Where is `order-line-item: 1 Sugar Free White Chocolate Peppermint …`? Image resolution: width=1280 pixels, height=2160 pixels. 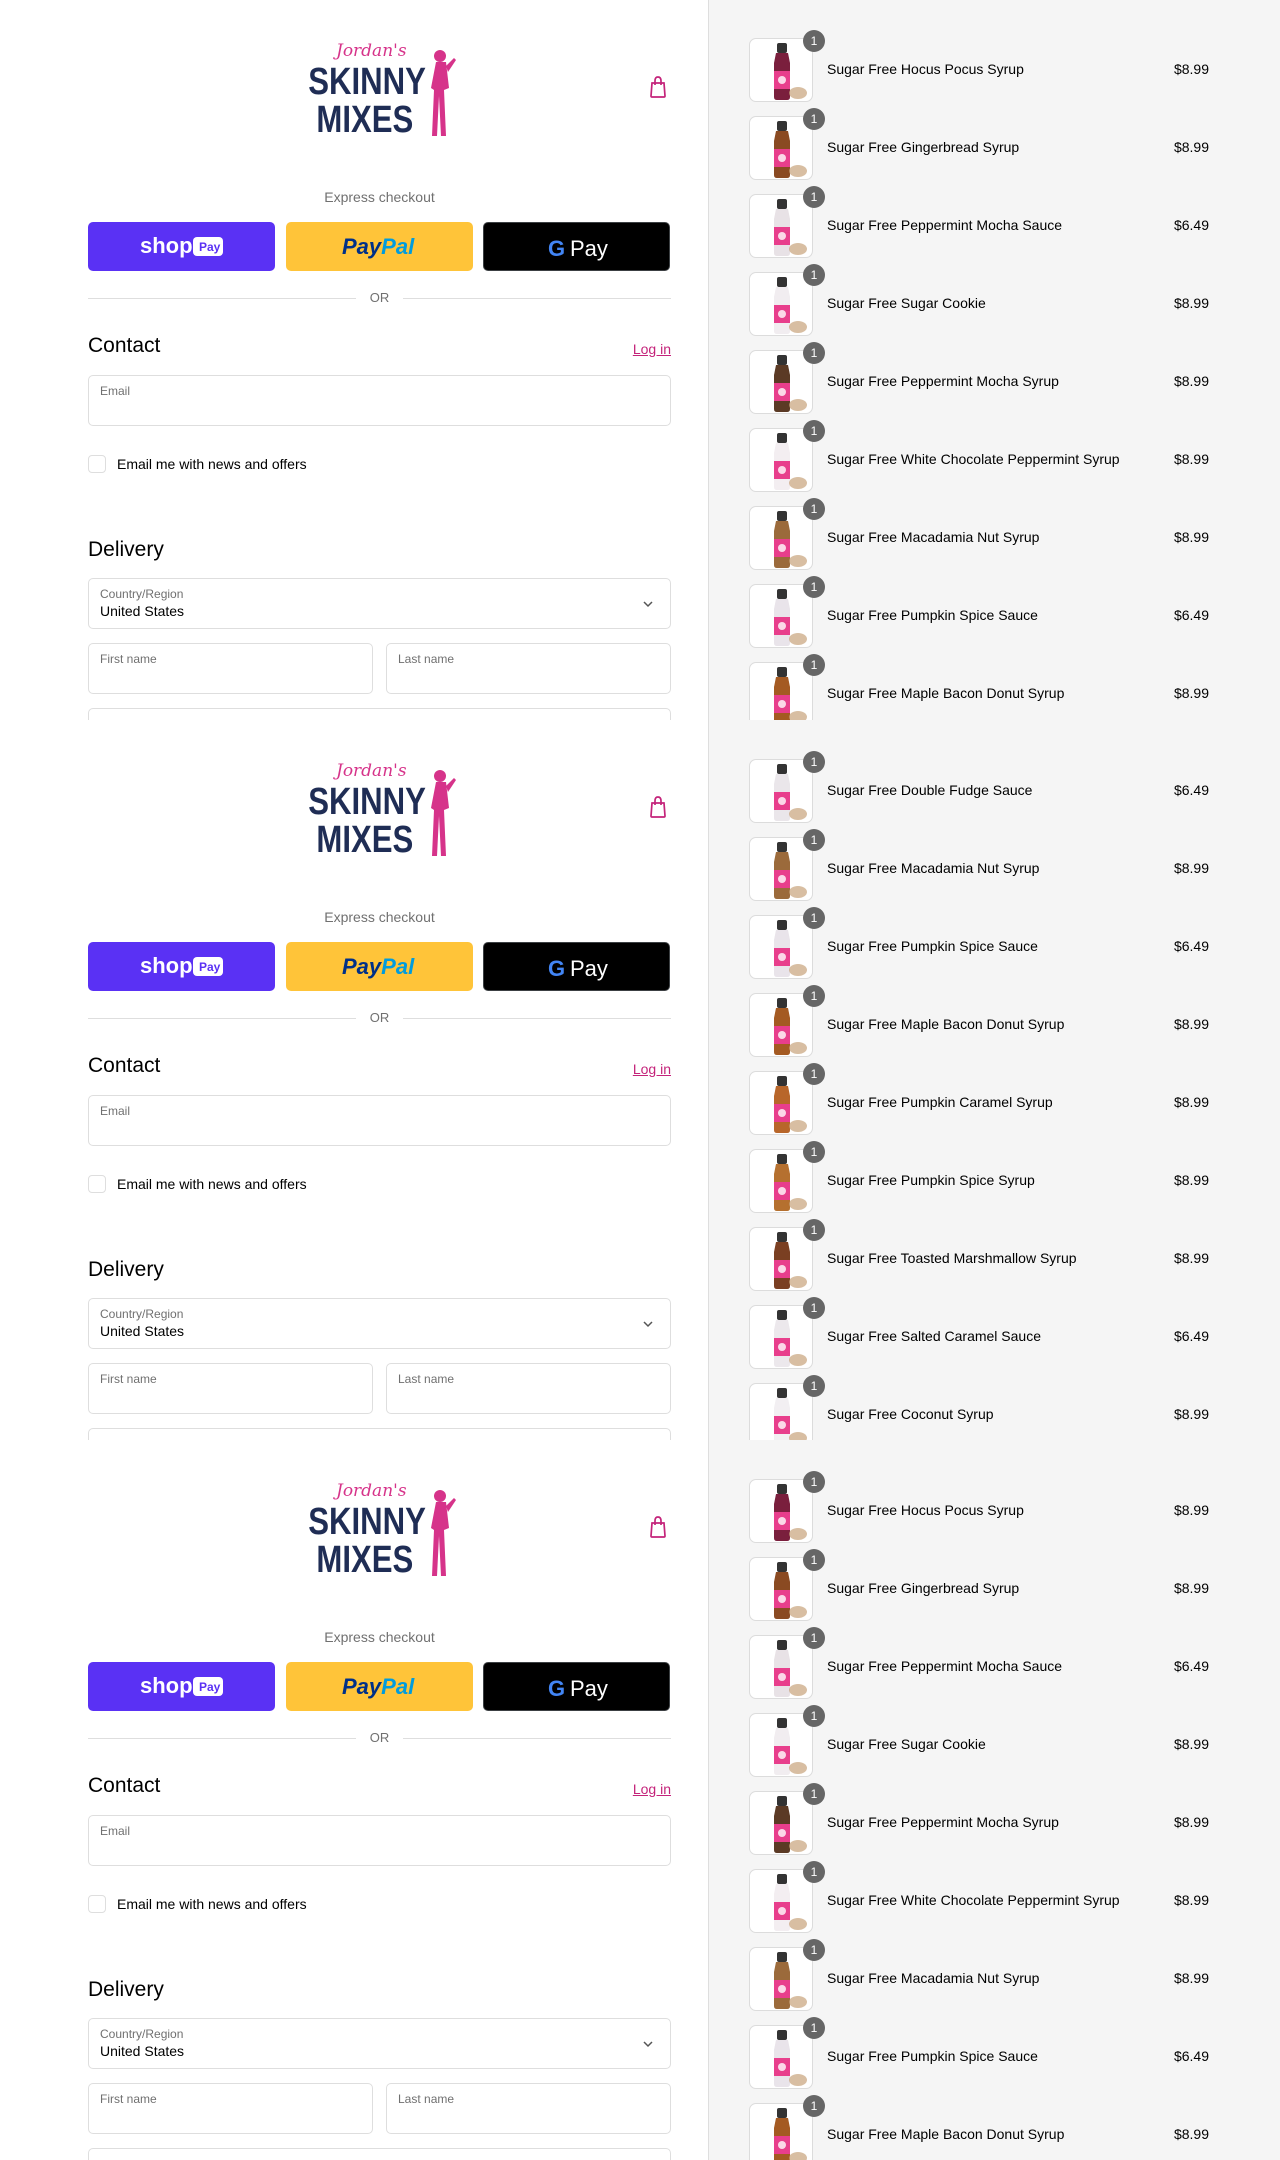 order-line-item: 1 Sugar Free White Chocolate Peppermint … is located at coordinates (979, 1900).